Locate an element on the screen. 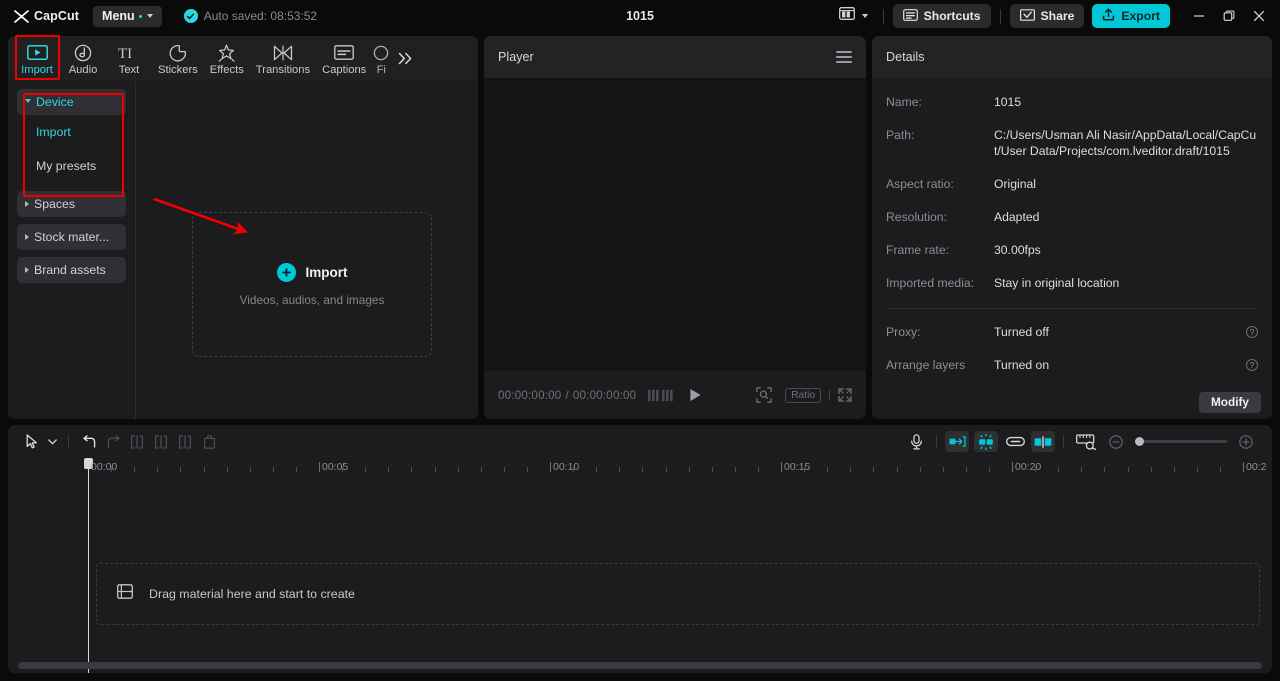 The height and width of the screenshot is (681, 1280). link-icon is located at coordinates (1015, 442).